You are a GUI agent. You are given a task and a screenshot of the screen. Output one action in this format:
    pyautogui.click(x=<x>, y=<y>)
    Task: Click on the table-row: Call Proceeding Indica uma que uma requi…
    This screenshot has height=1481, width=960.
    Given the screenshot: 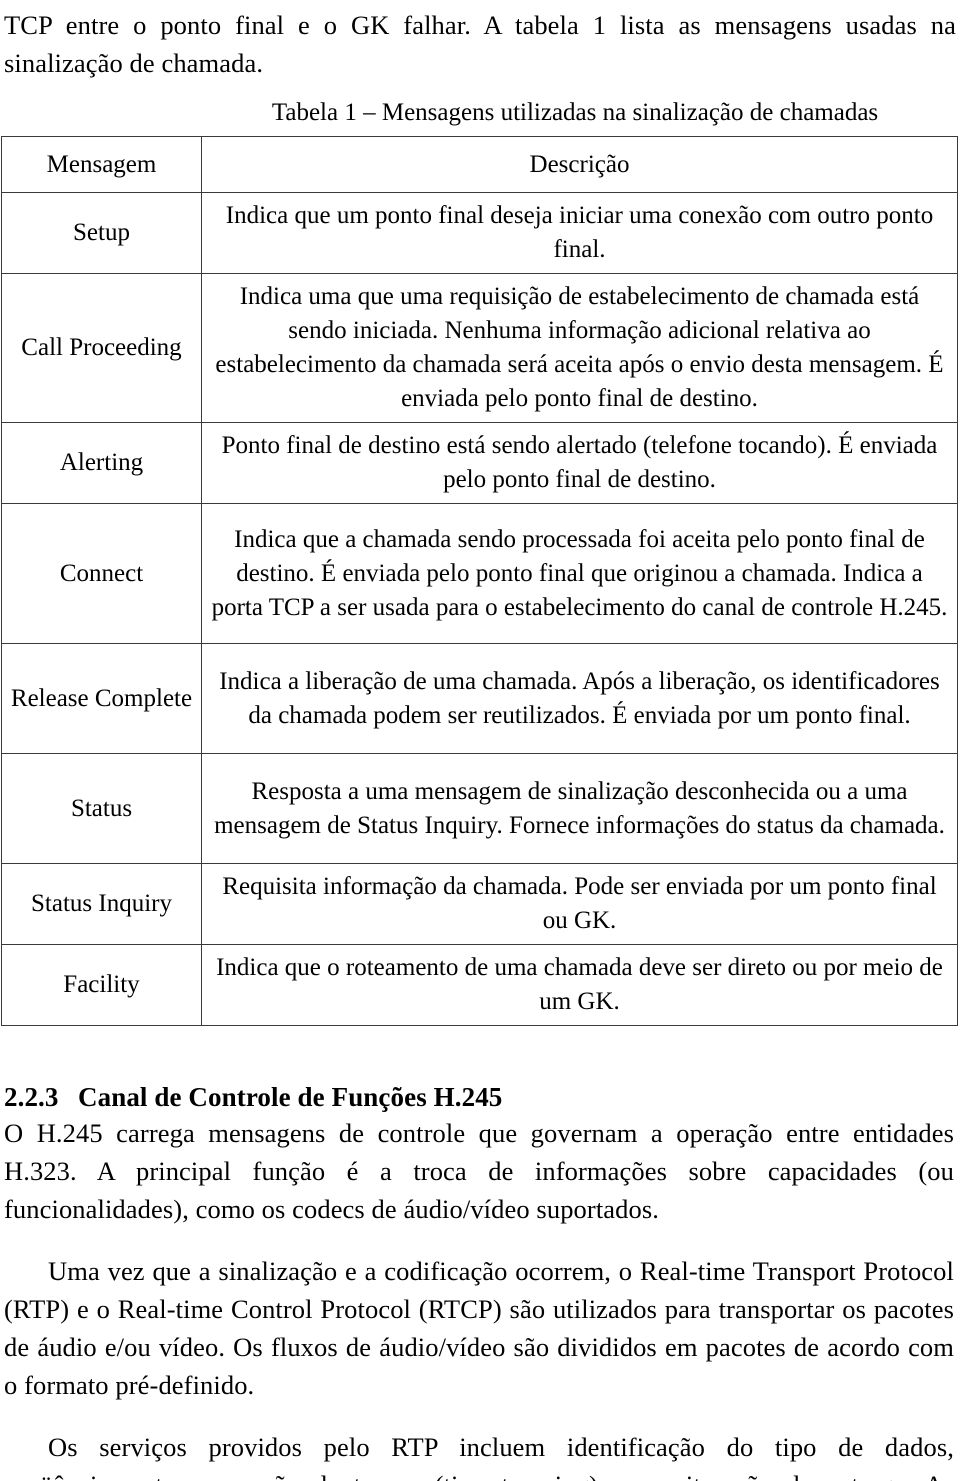 What is the action you would take?
    pyautogui.click(x=479, y=348)
    